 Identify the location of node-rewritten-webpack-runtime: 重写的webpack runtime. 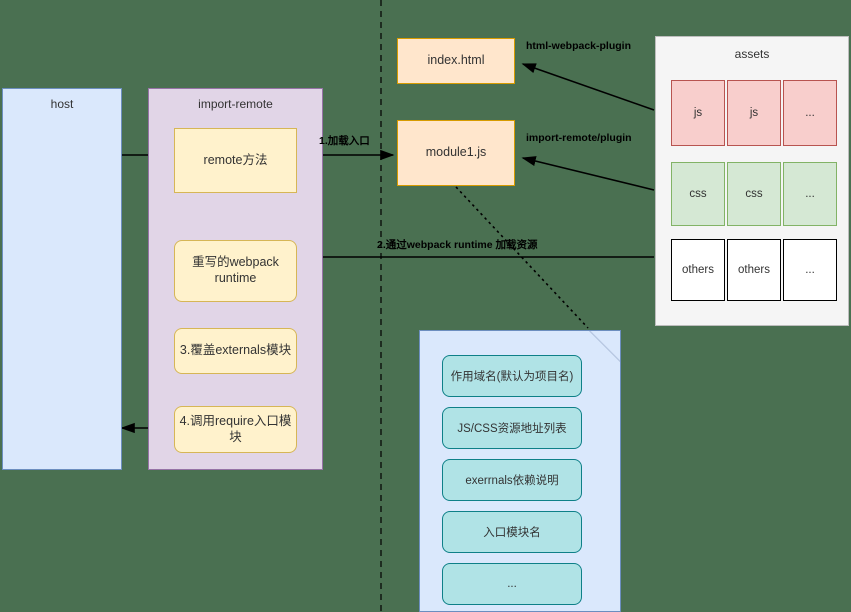
(235, 271).